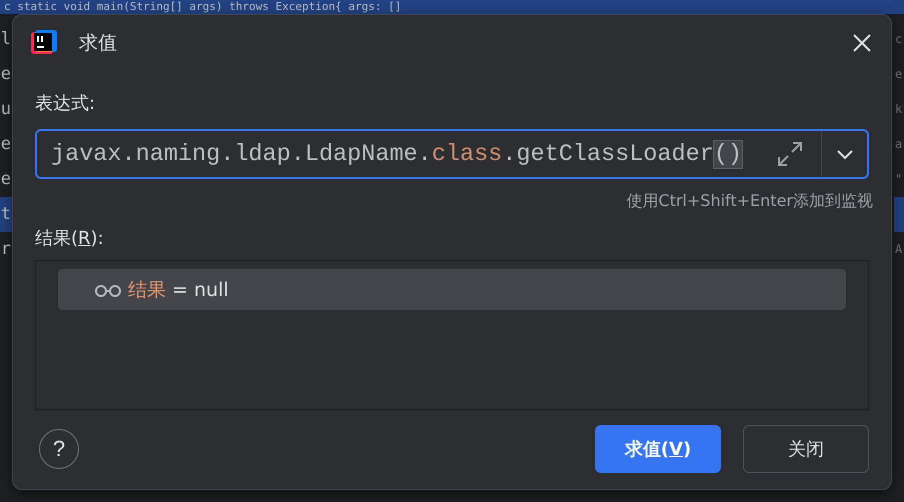 This screenshot has width=904, height=502. Describe the element at coordinates (6, 249) in the screenshot. I see `code-line: r` at that location.